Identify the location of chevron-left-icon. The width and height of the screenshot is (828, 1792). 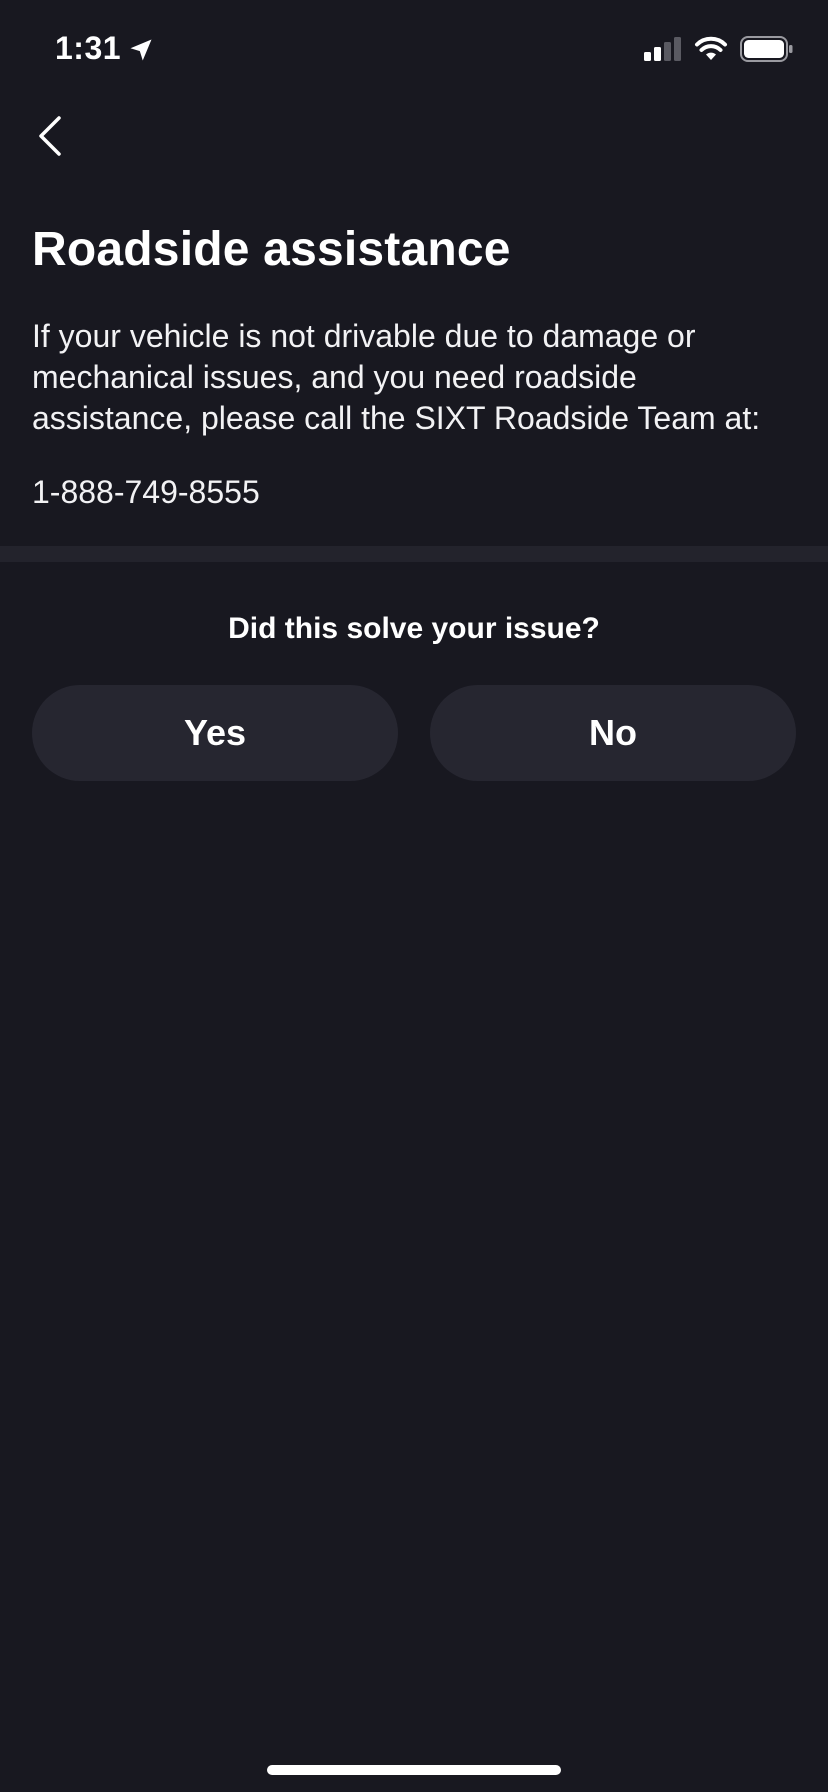
(50, 138).